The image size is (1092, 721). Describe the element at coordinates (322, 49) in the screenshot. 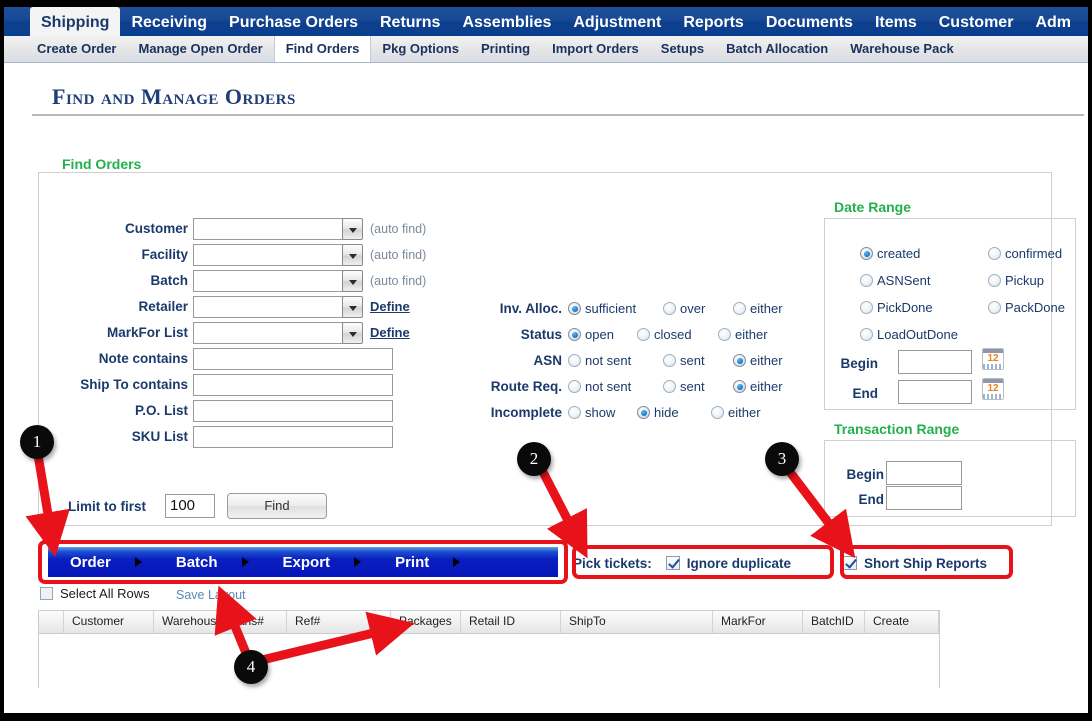

I see `subnav-tab-find-orders: Find Orders` at that location.